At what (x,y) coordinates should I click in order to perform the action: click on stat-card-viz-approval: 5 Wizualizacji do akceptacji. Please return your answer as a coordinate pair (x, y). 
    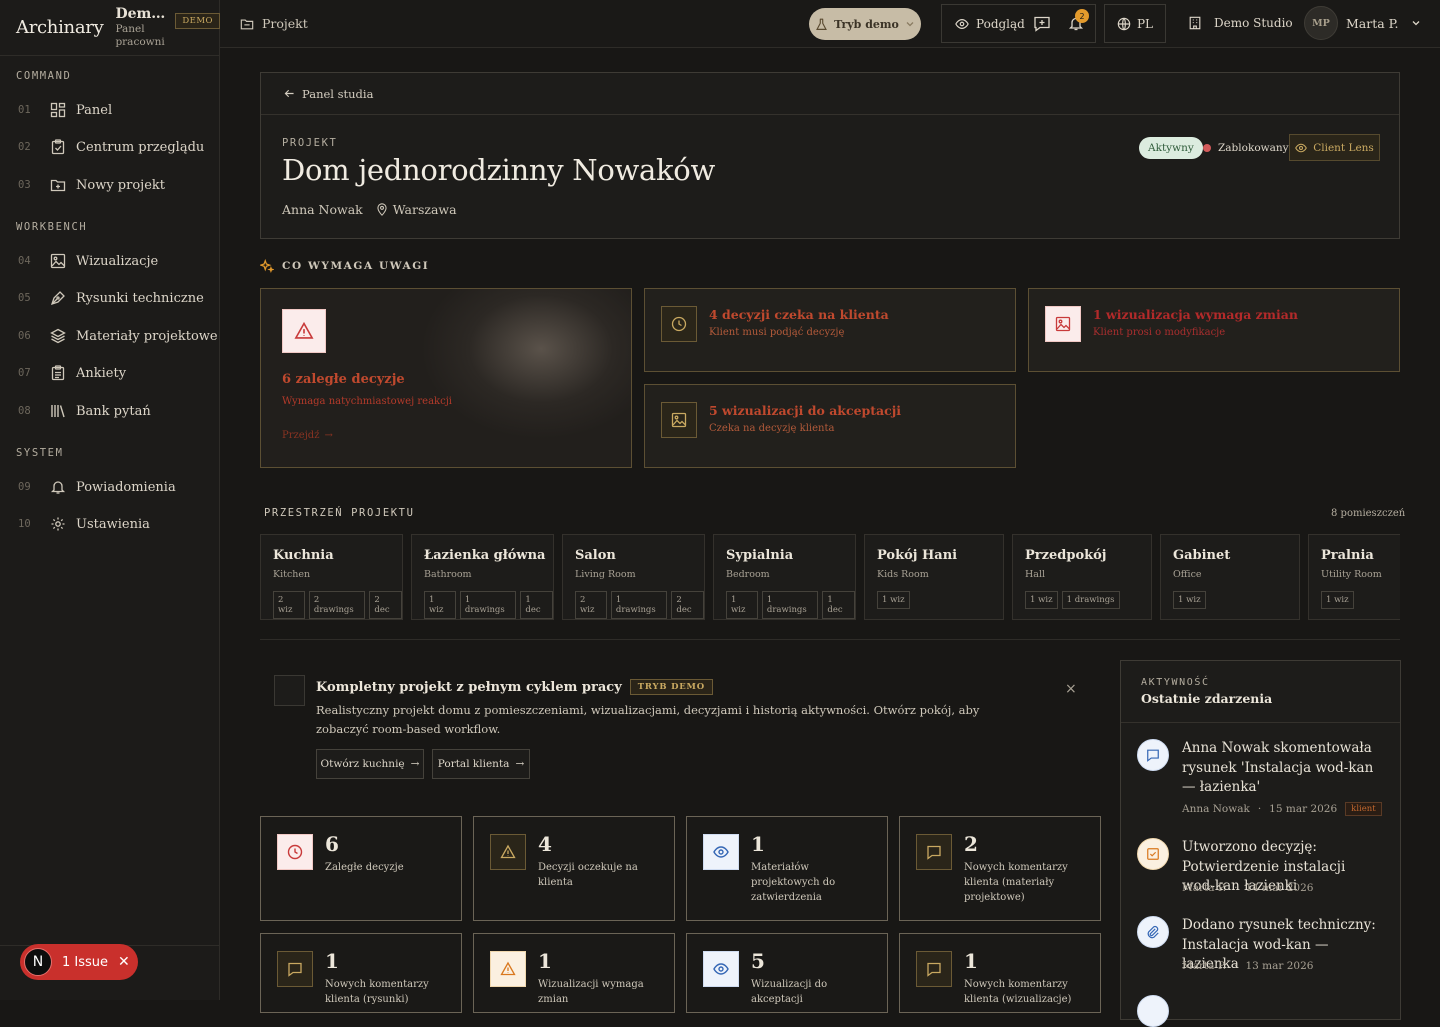
    Looking at the image, I should click on (787, 973).